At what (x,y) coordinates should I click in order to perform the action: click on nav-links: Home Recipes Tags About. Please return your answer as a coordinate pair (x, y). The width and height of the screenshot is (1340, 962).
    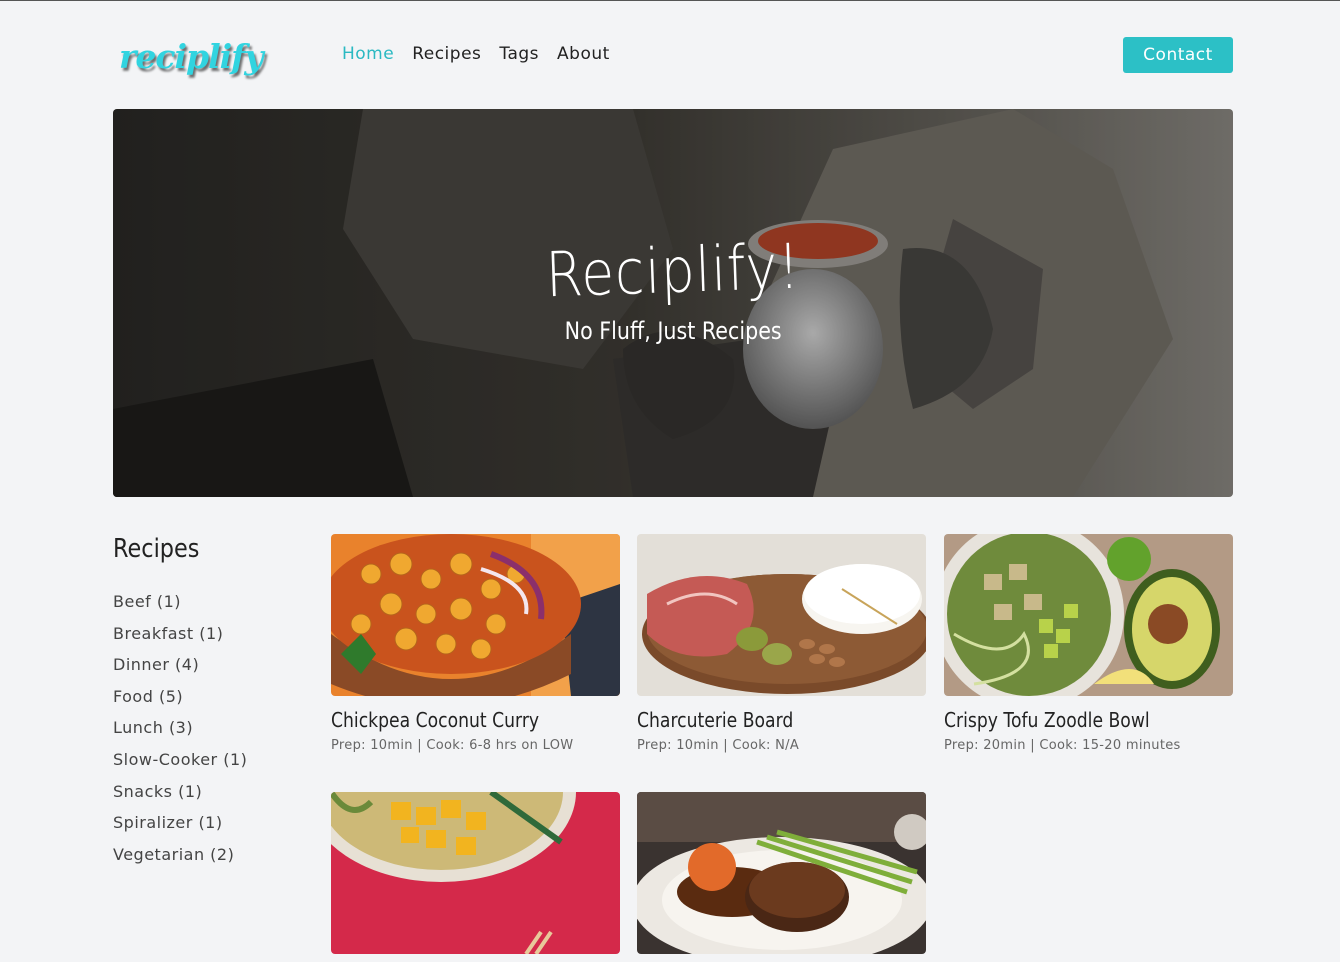
    Looking at the image, I should click on (476, 54).